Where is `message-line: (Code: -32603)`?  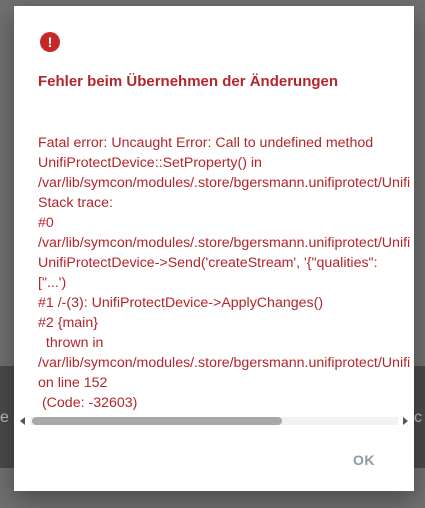
message-line: (Code: -32603) is located at coordinates (88, 403).